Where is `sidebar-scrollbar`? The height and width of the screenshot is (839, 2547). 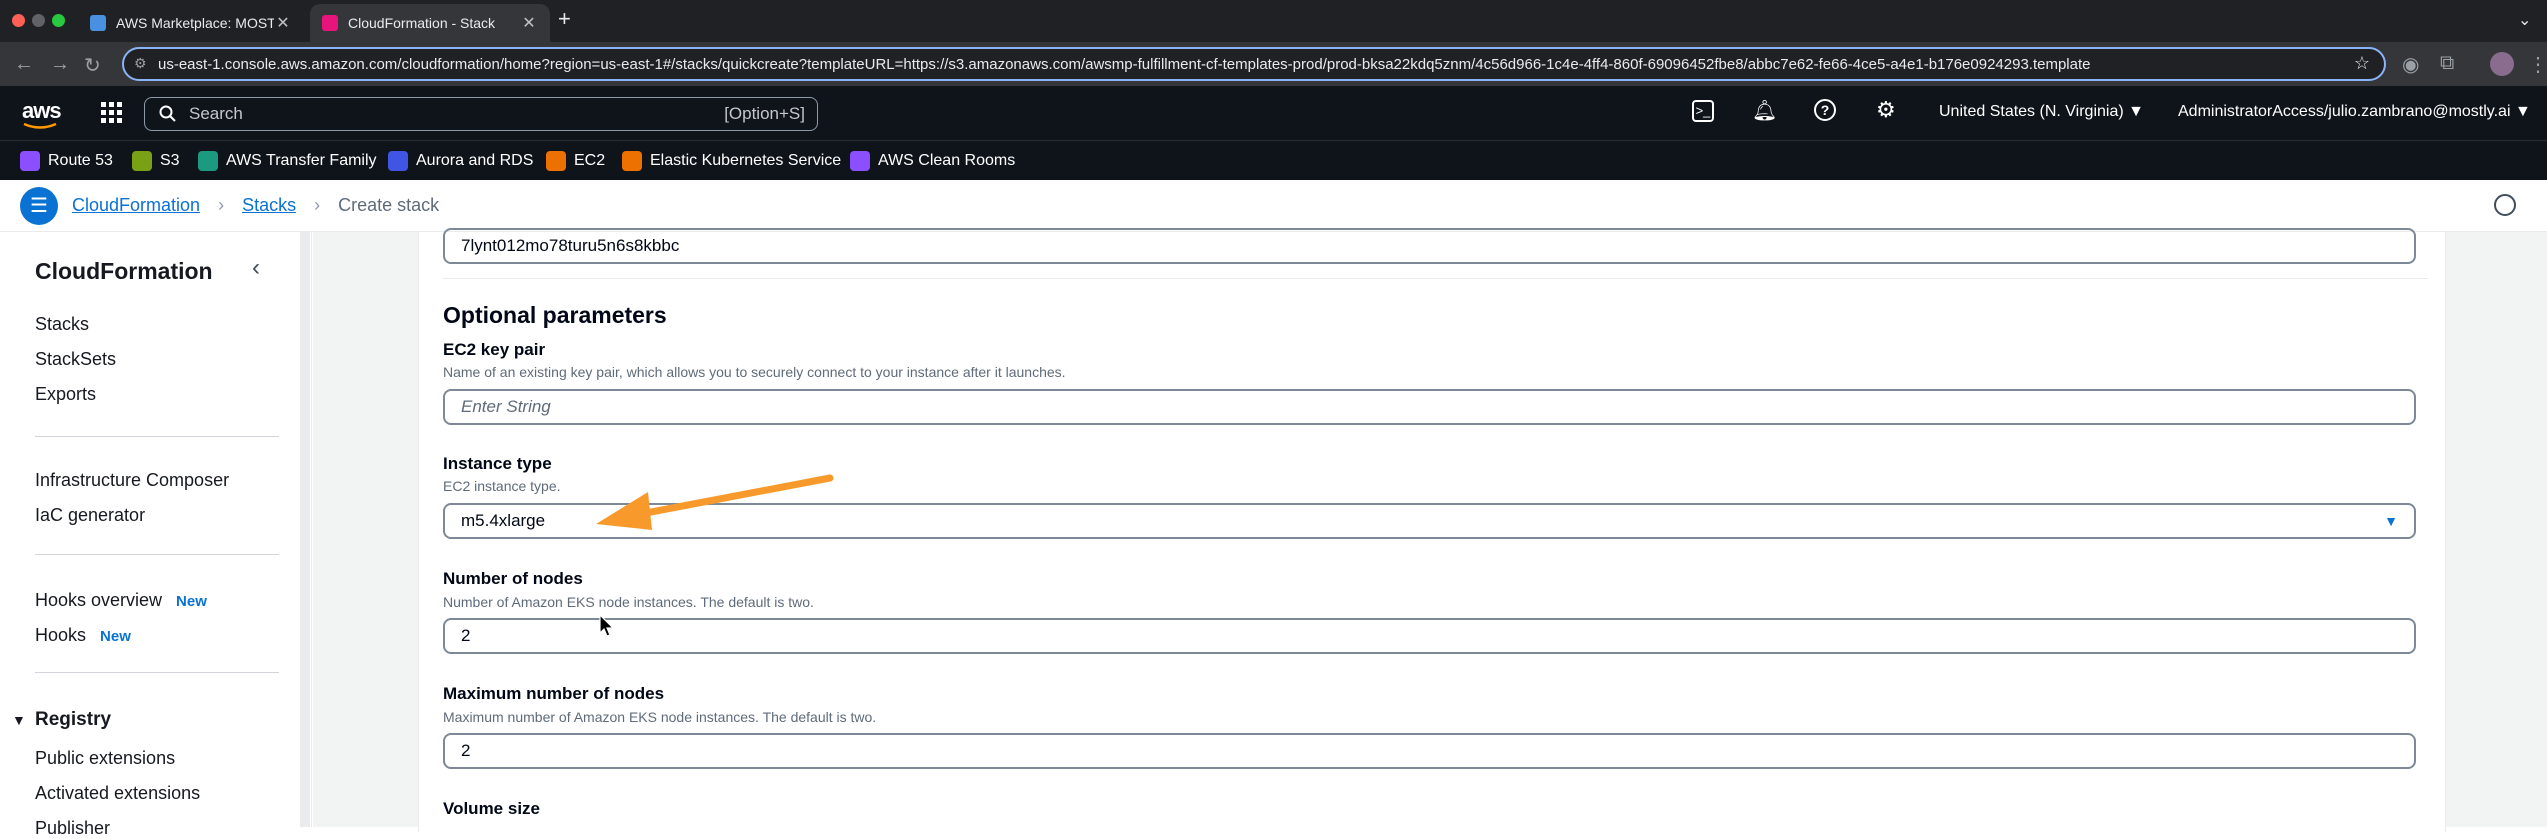 sidebar-scrollbar is located at coordinates (305, 529).